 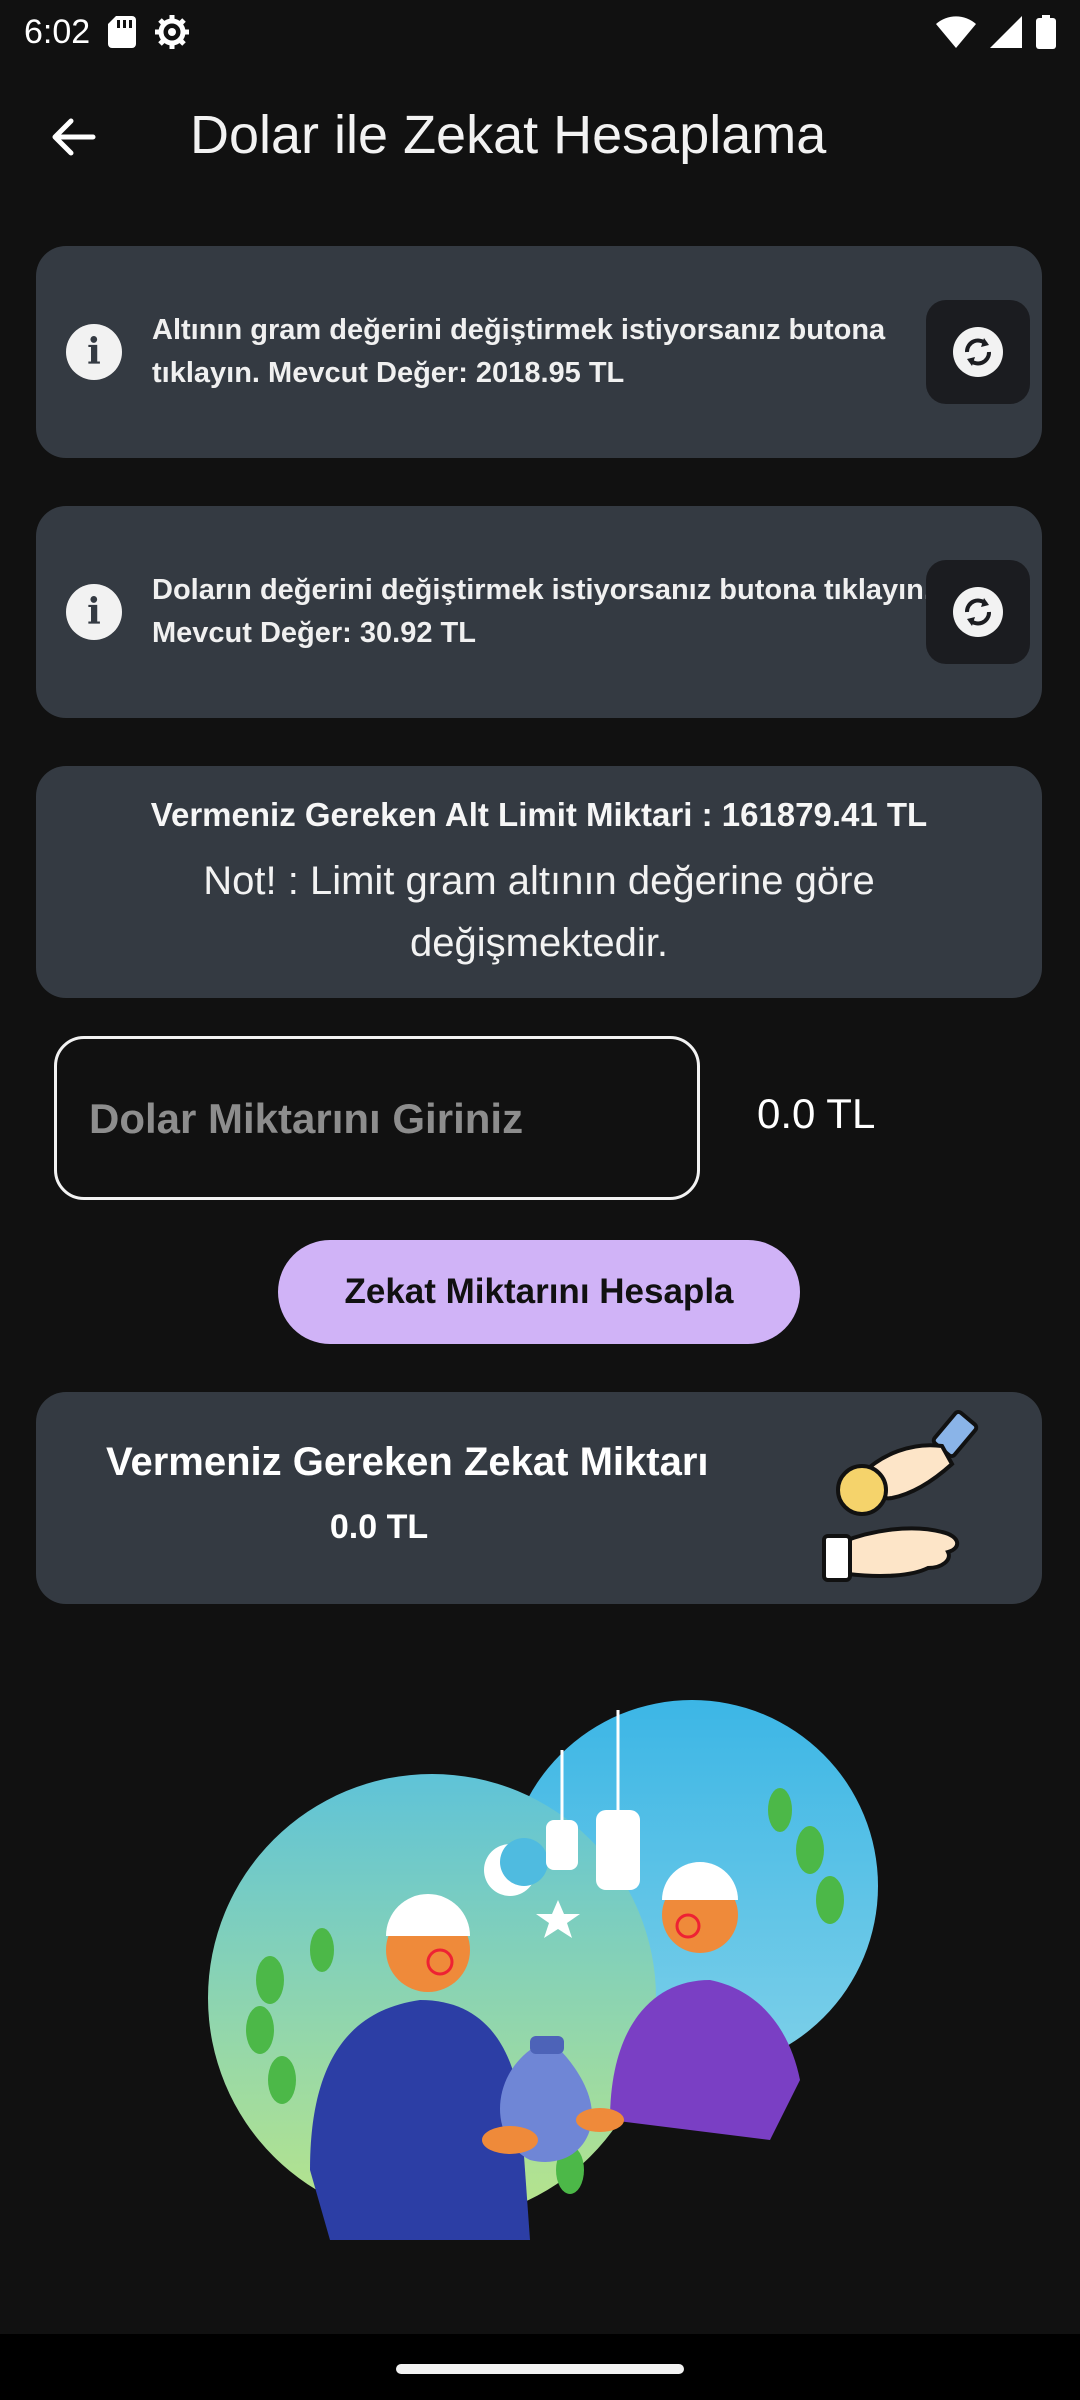 I want to click on status-right, so click(x=996, y=32).